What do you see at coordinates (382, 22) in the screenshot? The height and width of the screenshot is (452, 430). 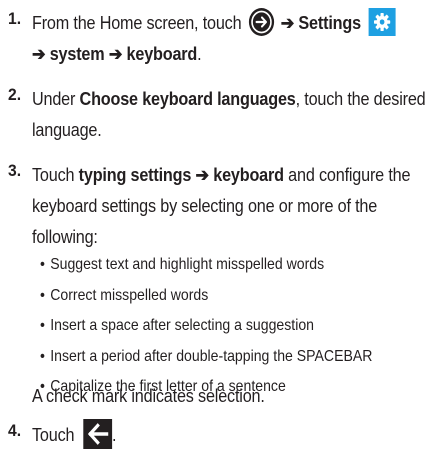 I see `gear-icon` at bounding box center [382, 22].